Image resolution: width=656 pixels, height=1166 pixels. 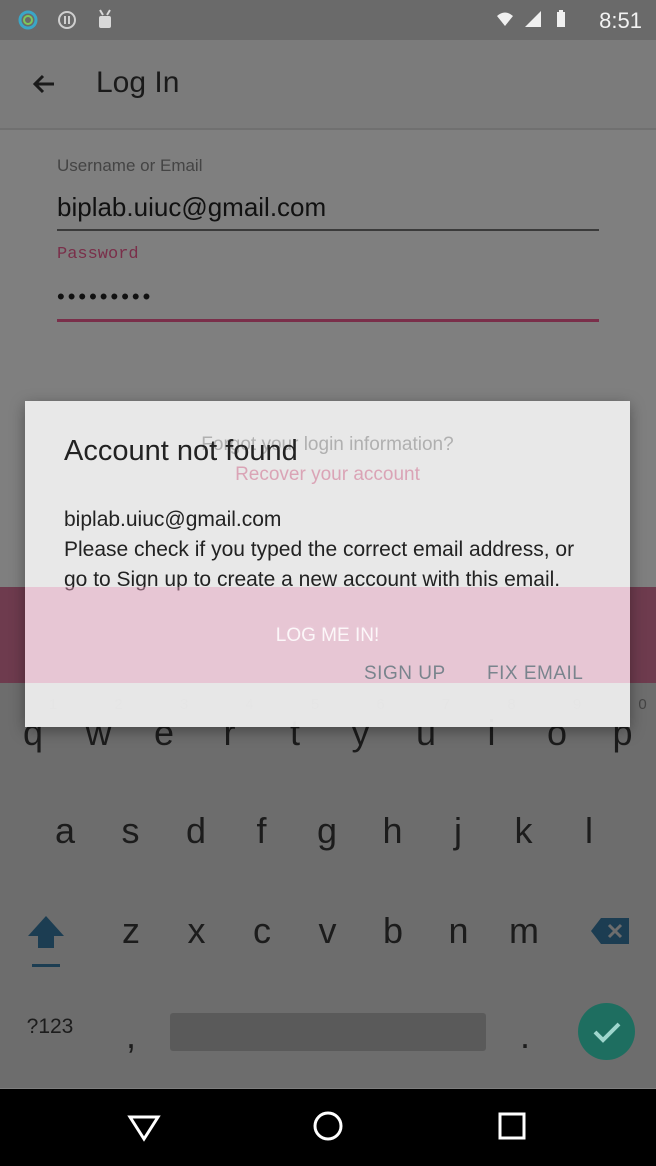 What do you see at coordinates (393, 831) in the screenshot?
I see `key-h: h` at bounding box center [393, 831].